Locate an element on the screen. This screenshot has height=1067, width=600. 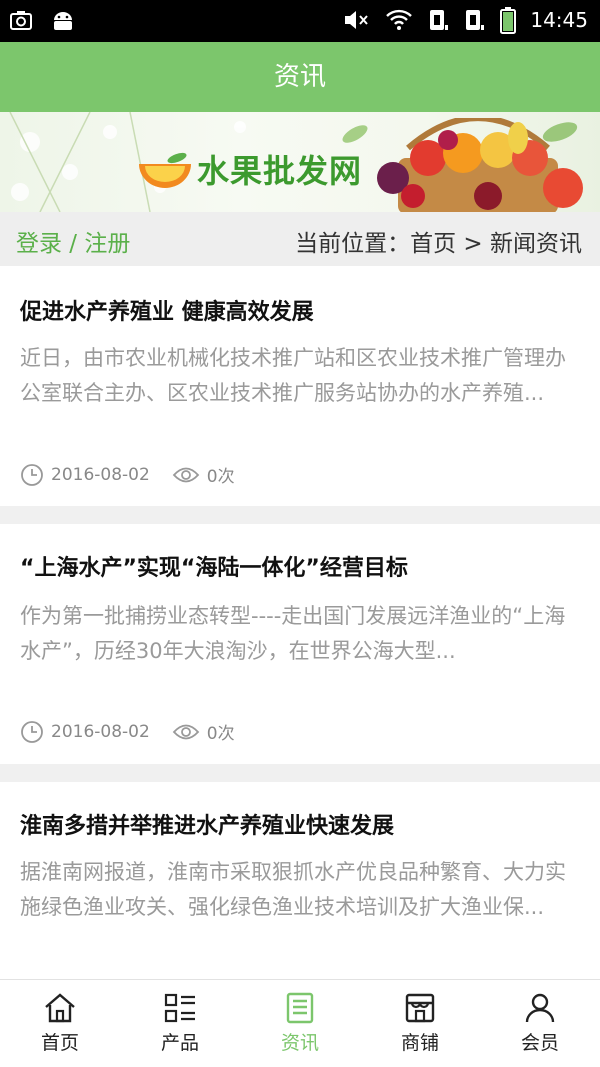
tab-label: 会员 is located at coordinates (539, 1043).